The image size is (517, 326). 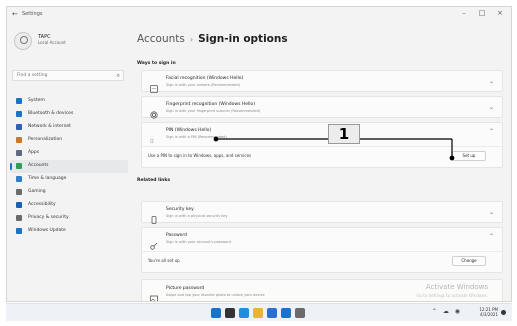 I want to click on tray-date: 4/3/2021, so click(x=489, y=314).